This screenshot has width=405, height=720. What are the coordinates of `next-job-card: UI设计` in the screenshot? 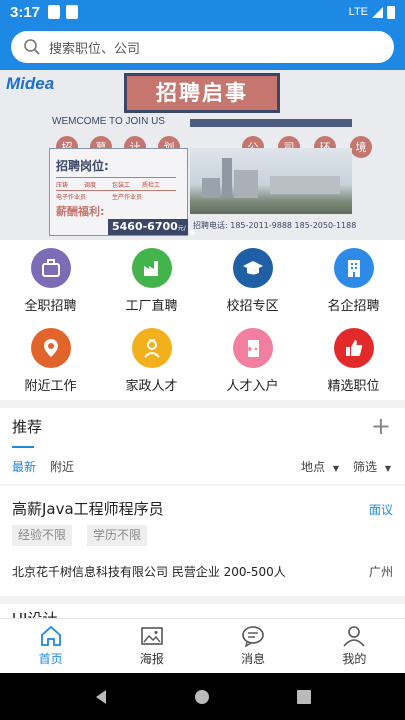 It's located at (202, 611).